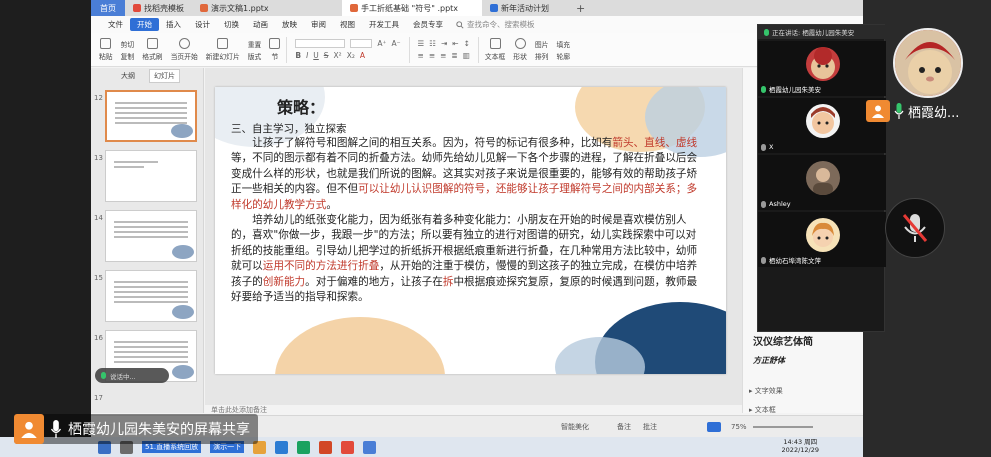 The image size is (991, 457). I want to click on docer-icon, so click(137, 8).